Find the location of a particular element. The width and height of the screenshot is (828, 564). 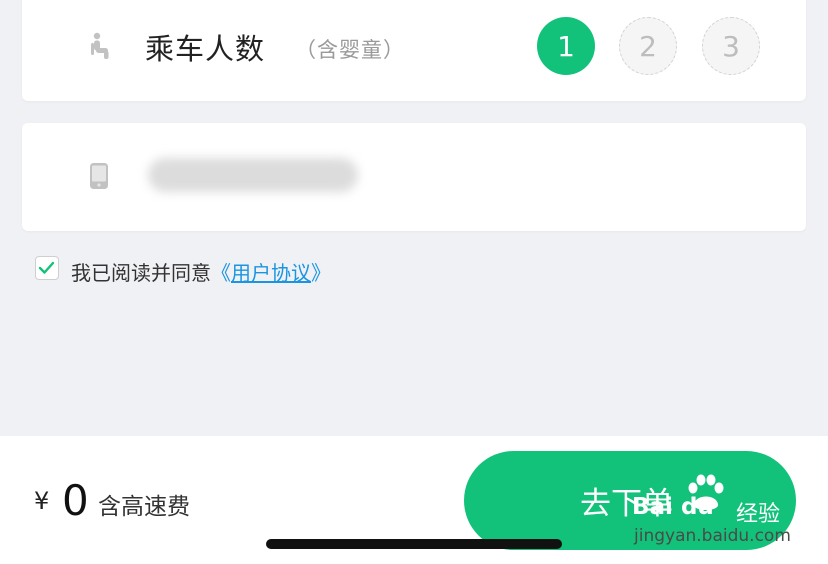

passenger-count-option-1: 1 is located at coordinates (566, 46).